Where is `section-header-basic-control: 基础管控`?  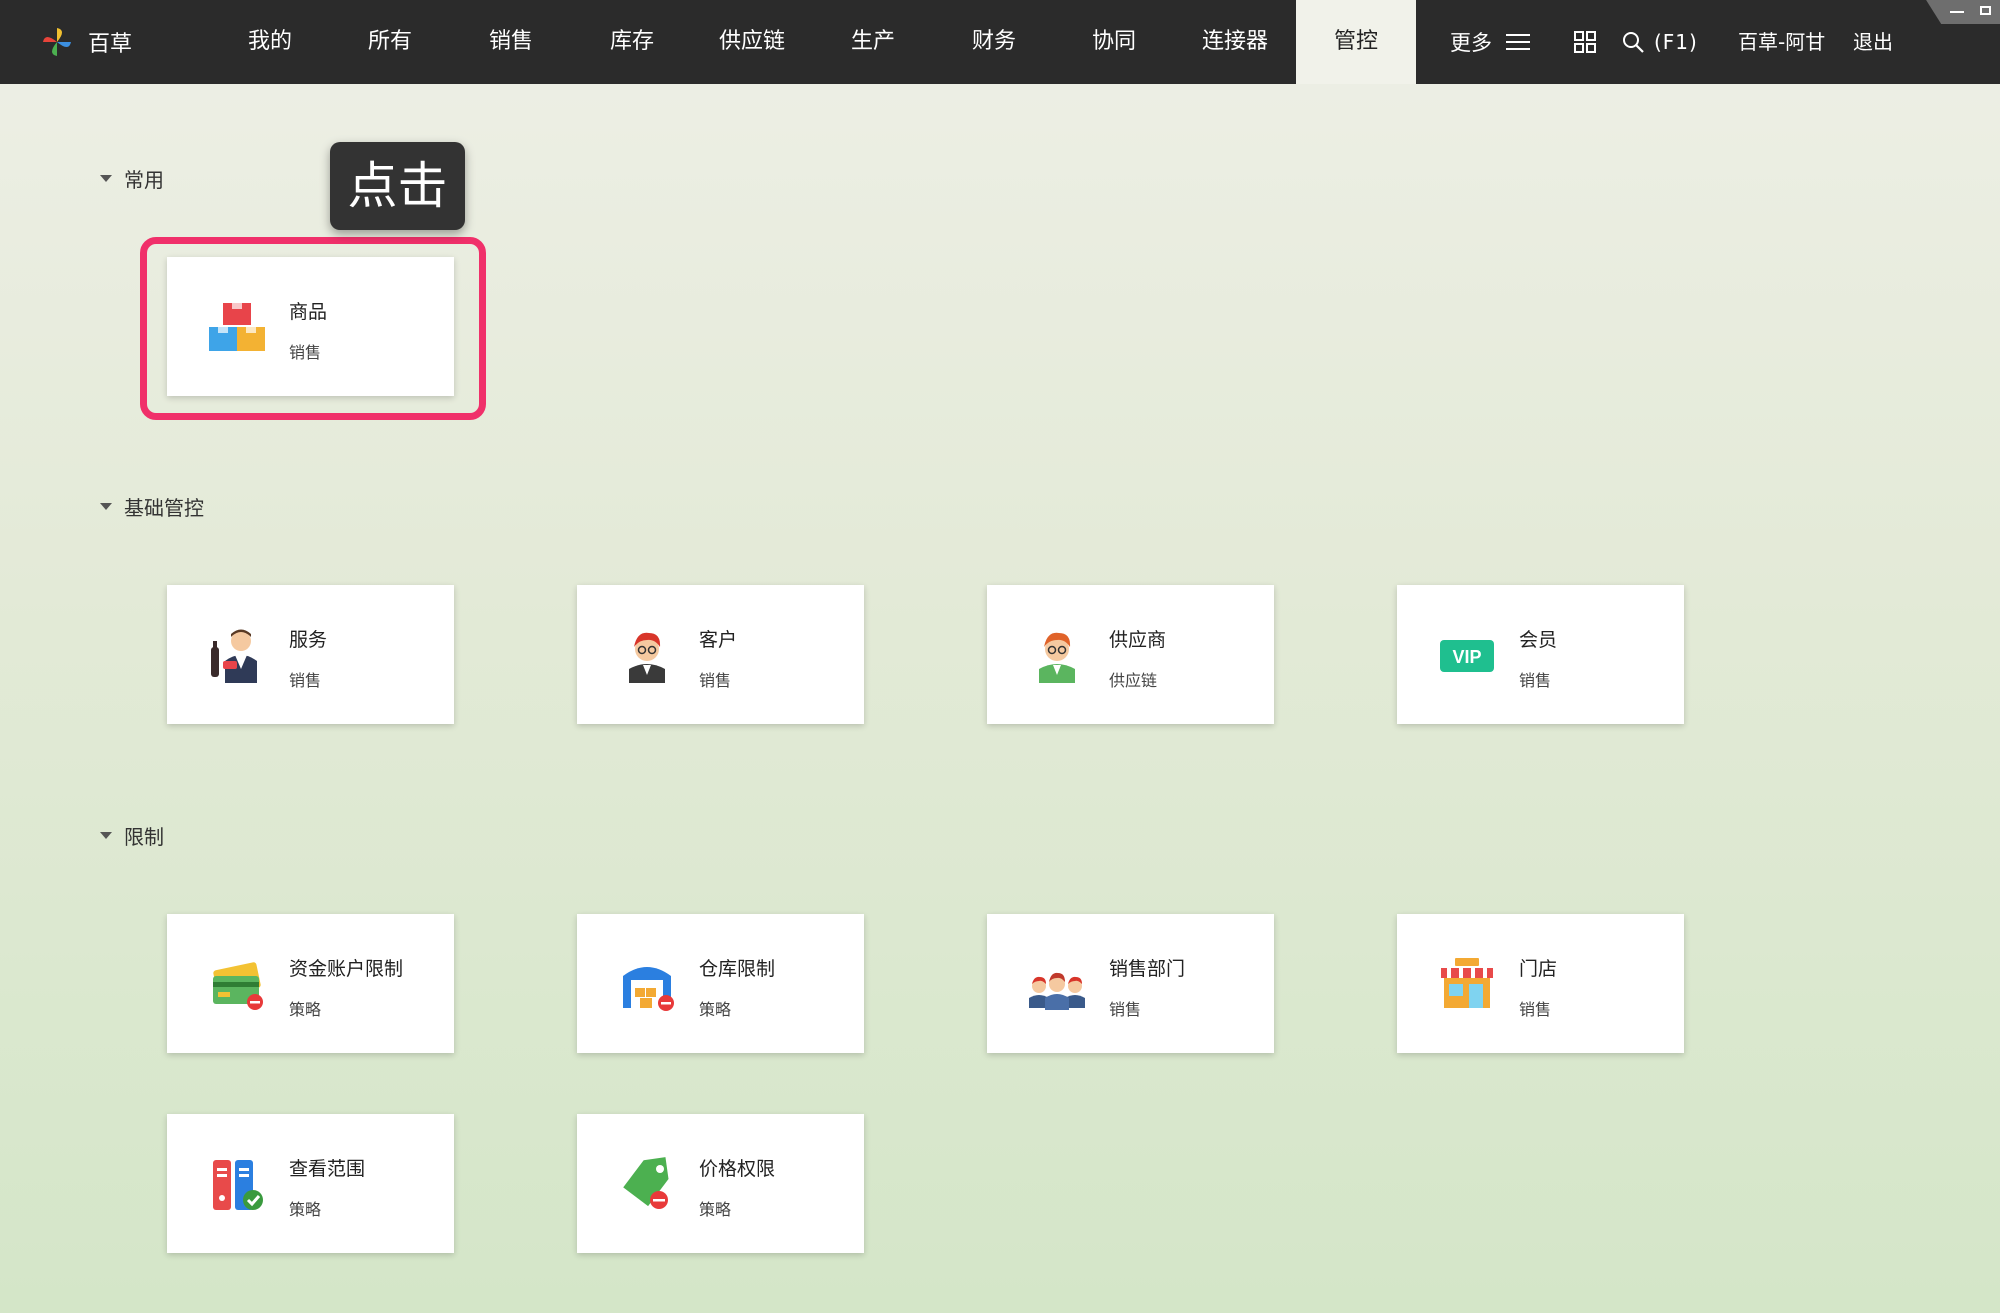
section-header-basic-control: 基础管控 is located at coordinates (152, 506).